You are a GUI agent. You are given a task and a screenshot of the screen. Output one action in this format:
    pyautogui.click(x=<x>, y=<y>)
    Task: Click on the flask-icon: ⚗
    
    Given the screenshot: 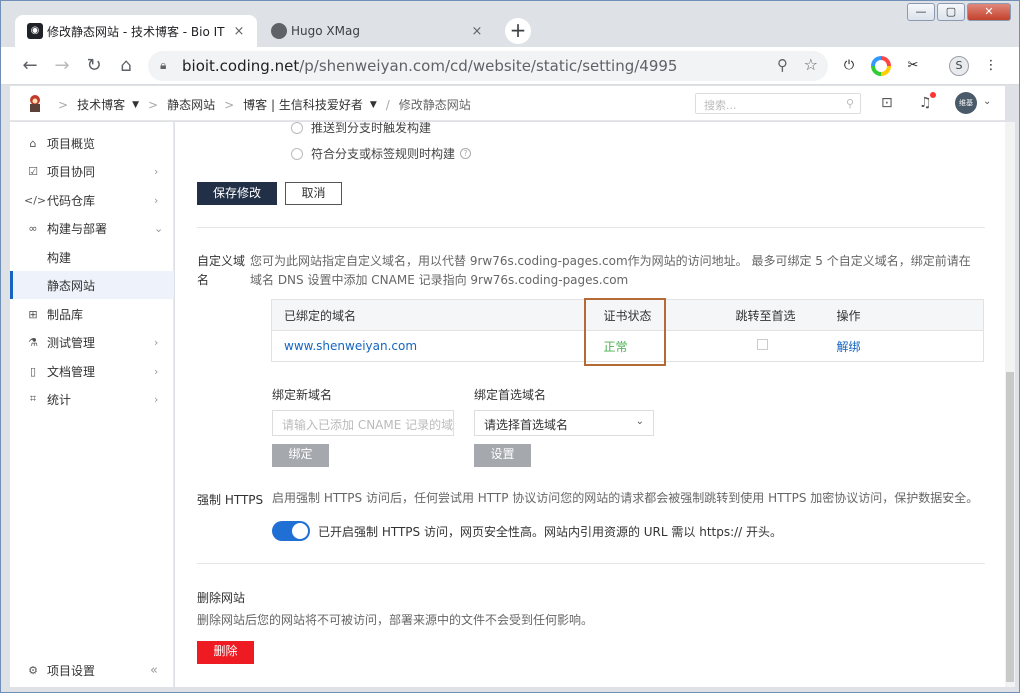 What is the action you would take?
    pyautogui.click(x=33, y=342)
    